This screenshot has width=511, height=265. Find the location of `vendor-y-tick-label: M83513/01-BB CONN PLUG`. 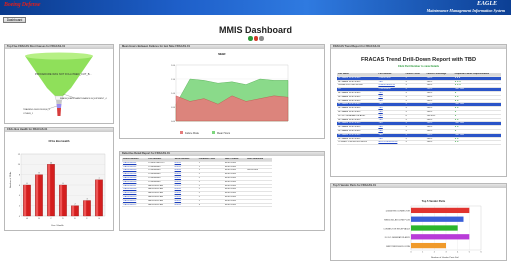

vendor-y-tick-label: M83513/01-BB CONN PLUG is located at coordinates (397, 221).